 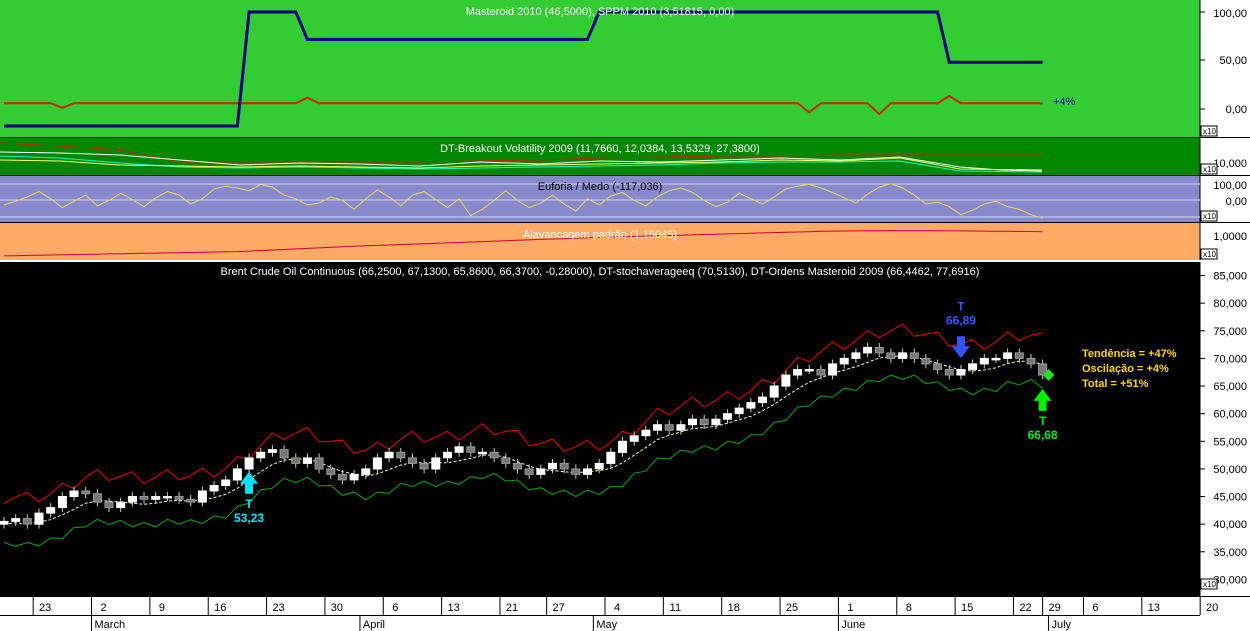 What do you see at coordinates (853, 625) in the screenshot?
I see `x-month-label: June` at bounding box center [853, 625].